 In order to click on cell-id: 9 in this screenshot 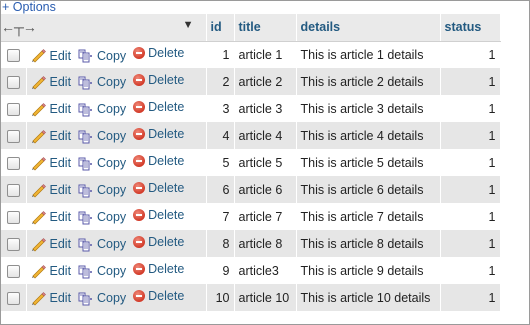, I will do `click(220, 270)`.